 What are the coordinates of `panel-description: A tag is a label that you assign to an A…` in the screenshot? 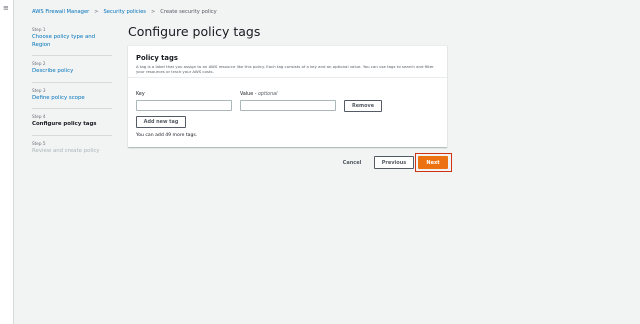 It's located at (285, 69).